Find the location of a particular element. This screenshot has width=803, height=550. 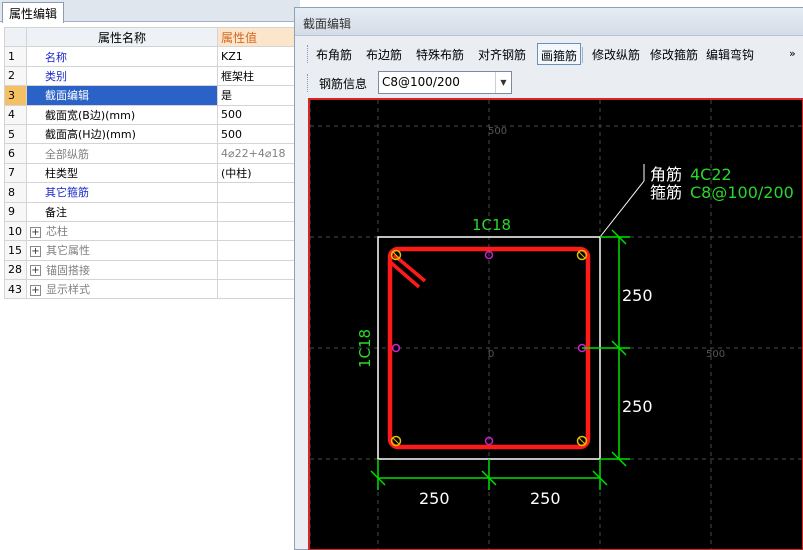

corner-bar-spec: 4C22 is located at coordinates (711, 174).